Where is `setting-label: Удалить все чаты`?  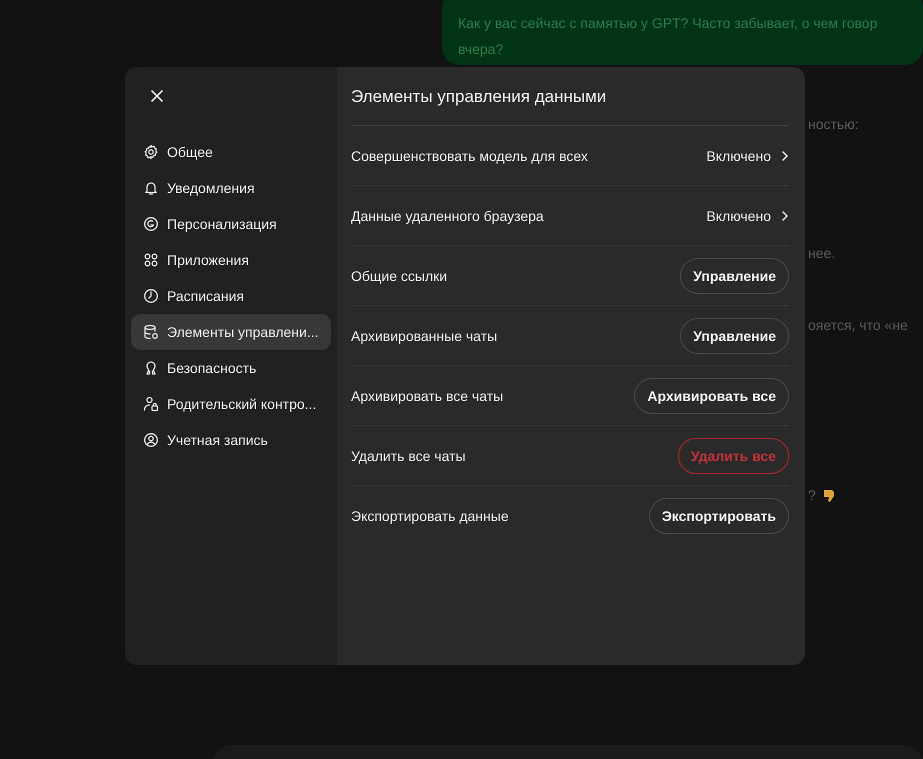 setting-label: Удалить все чаты is located at coordinates (408, 456).